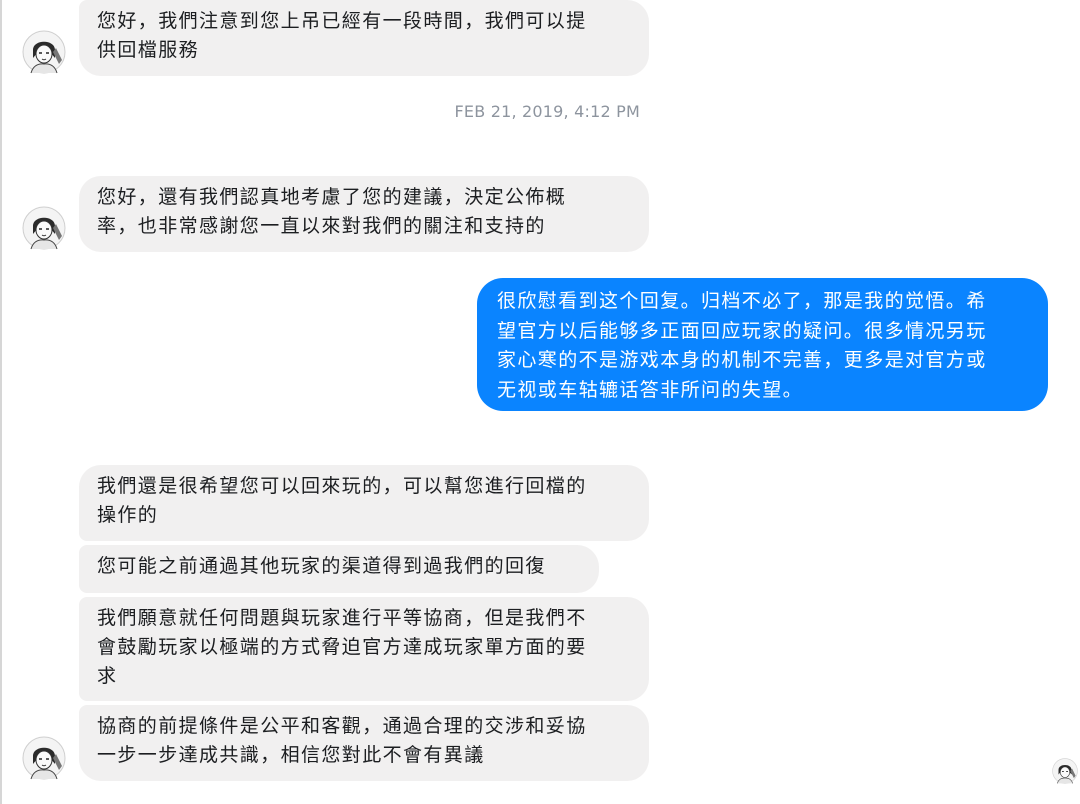 This screenshot has height=804, width=1080. Describe the element at coordinates (1, 402) in the screenshot. I see `conversation-left-border` at that location.